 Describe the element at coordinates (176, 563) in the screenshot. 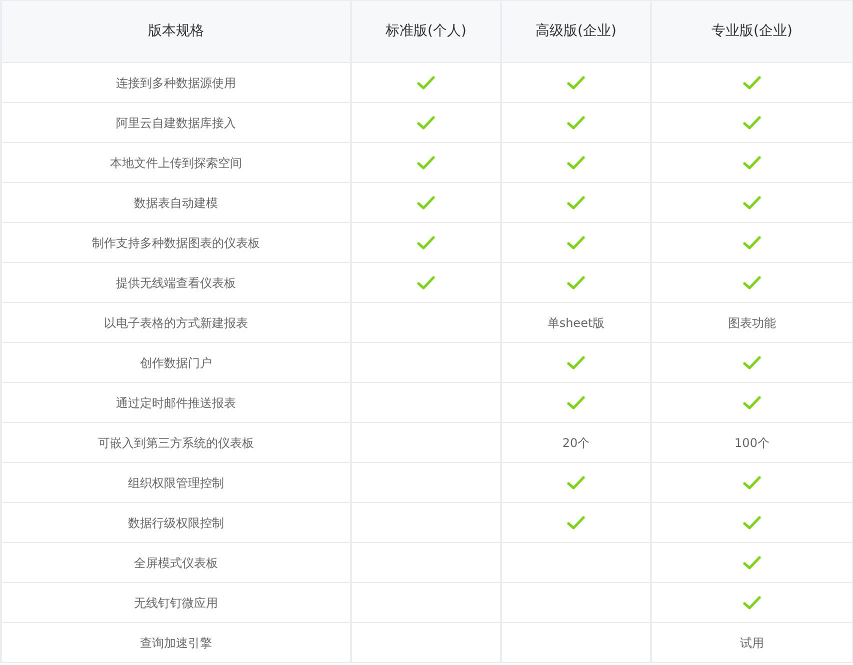

I see `feature-label: 全屏模式仪表板` at that location.